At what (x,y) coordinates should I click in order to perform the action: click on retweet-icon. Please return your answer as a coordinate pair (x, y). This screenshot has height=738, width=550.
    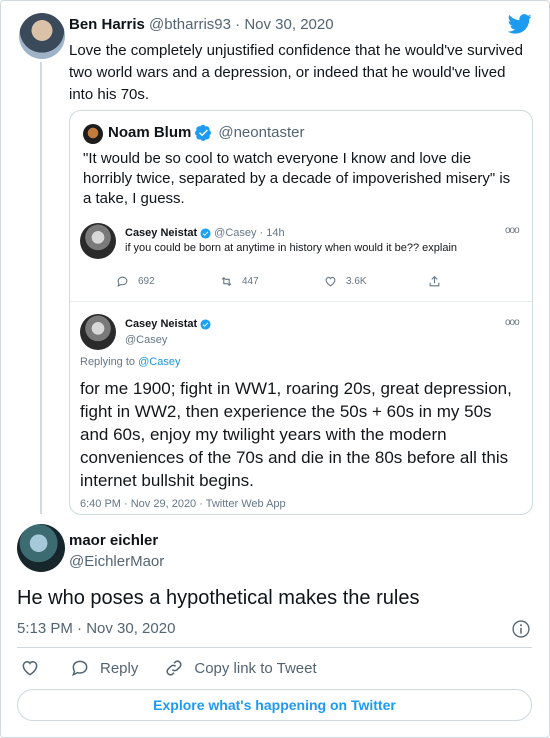
    Looking at the image, I should click on (226, 281).